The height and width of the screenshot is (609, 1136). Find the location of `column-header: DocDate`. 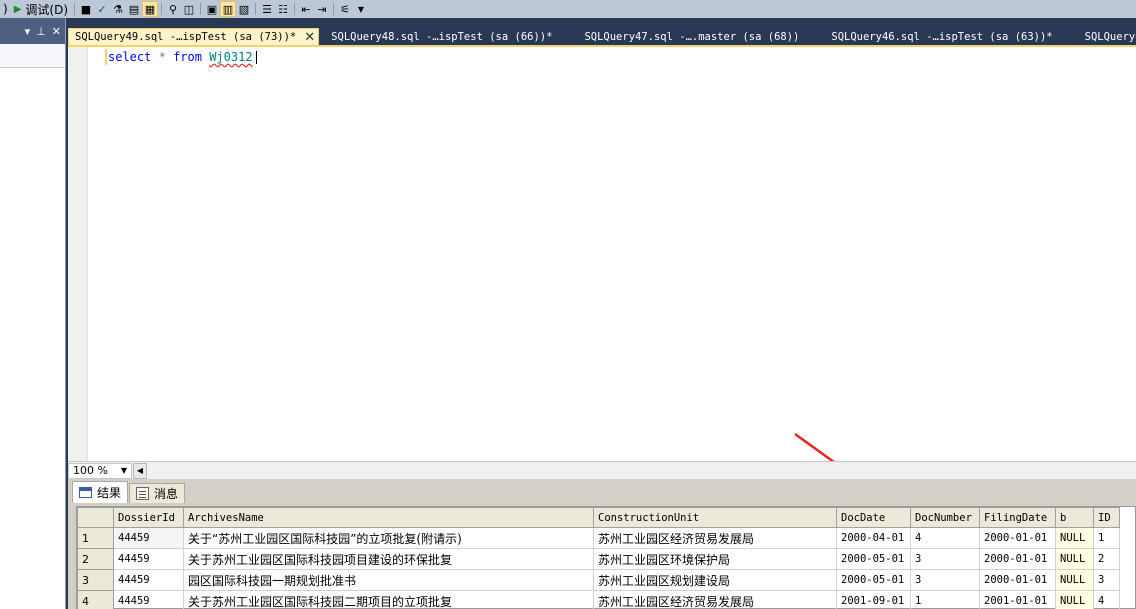

column-header: DocDate is located at coordinates (873, 517).